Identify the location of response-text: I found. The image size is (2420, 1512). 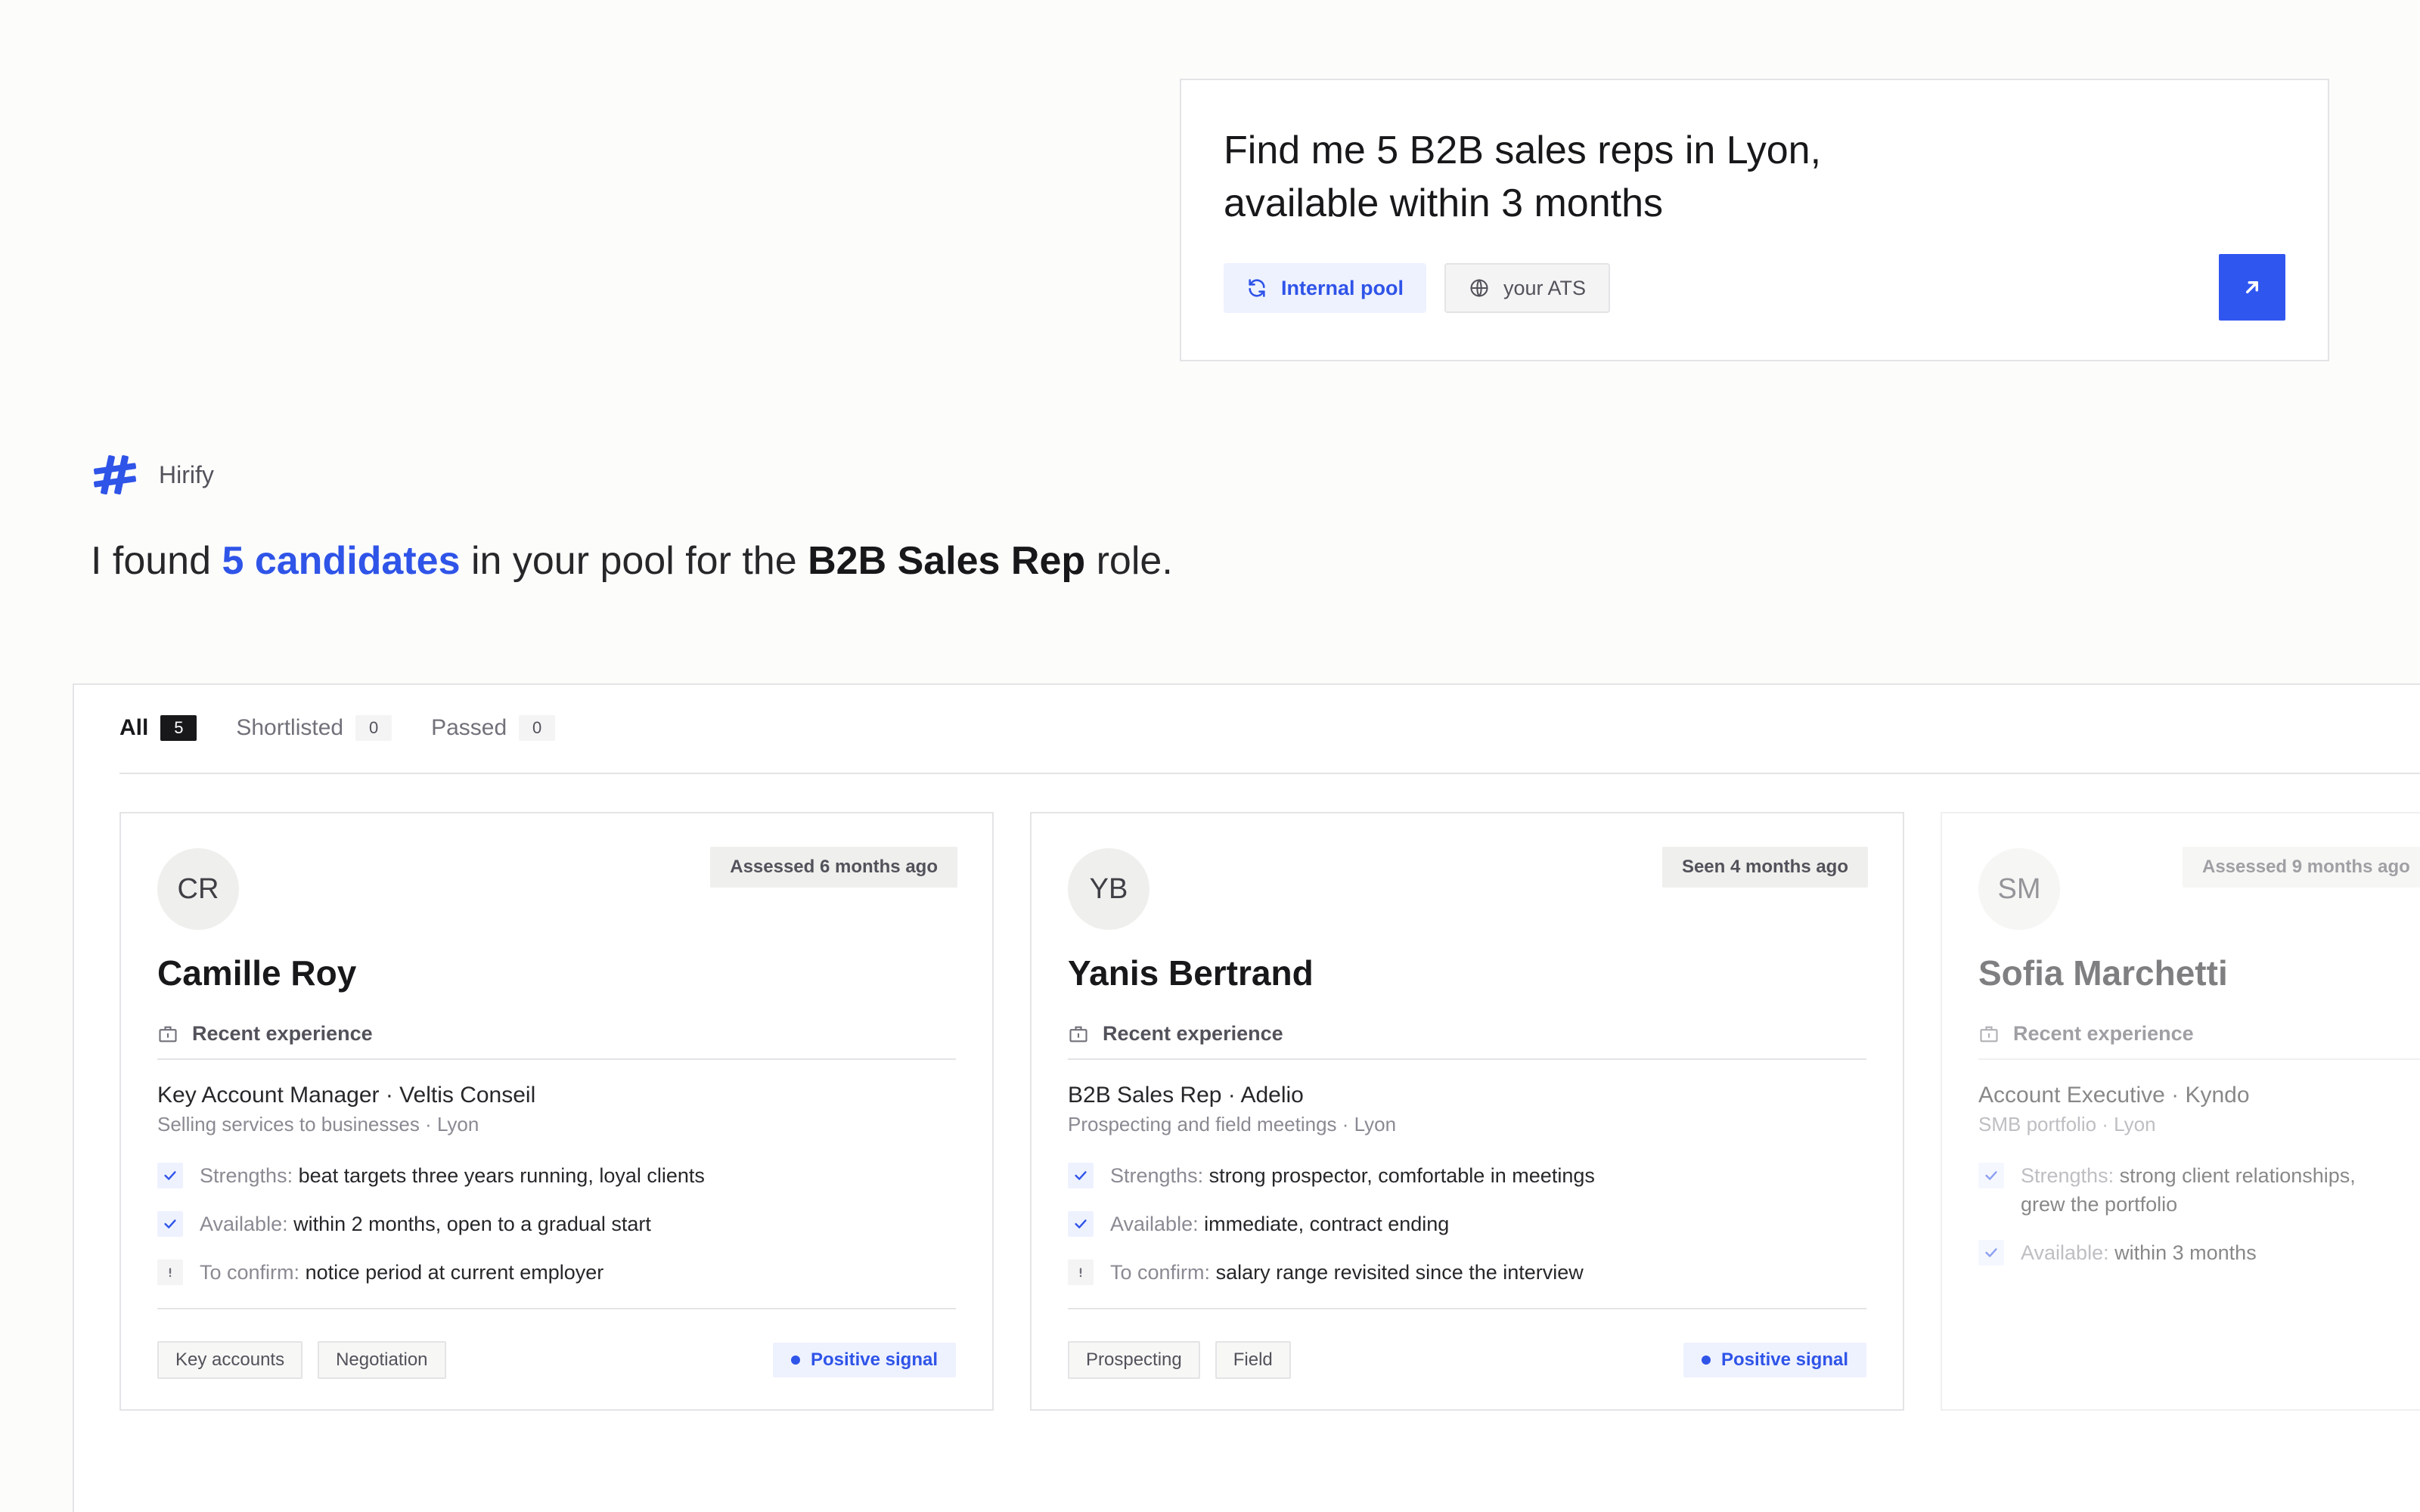
(156, 561).